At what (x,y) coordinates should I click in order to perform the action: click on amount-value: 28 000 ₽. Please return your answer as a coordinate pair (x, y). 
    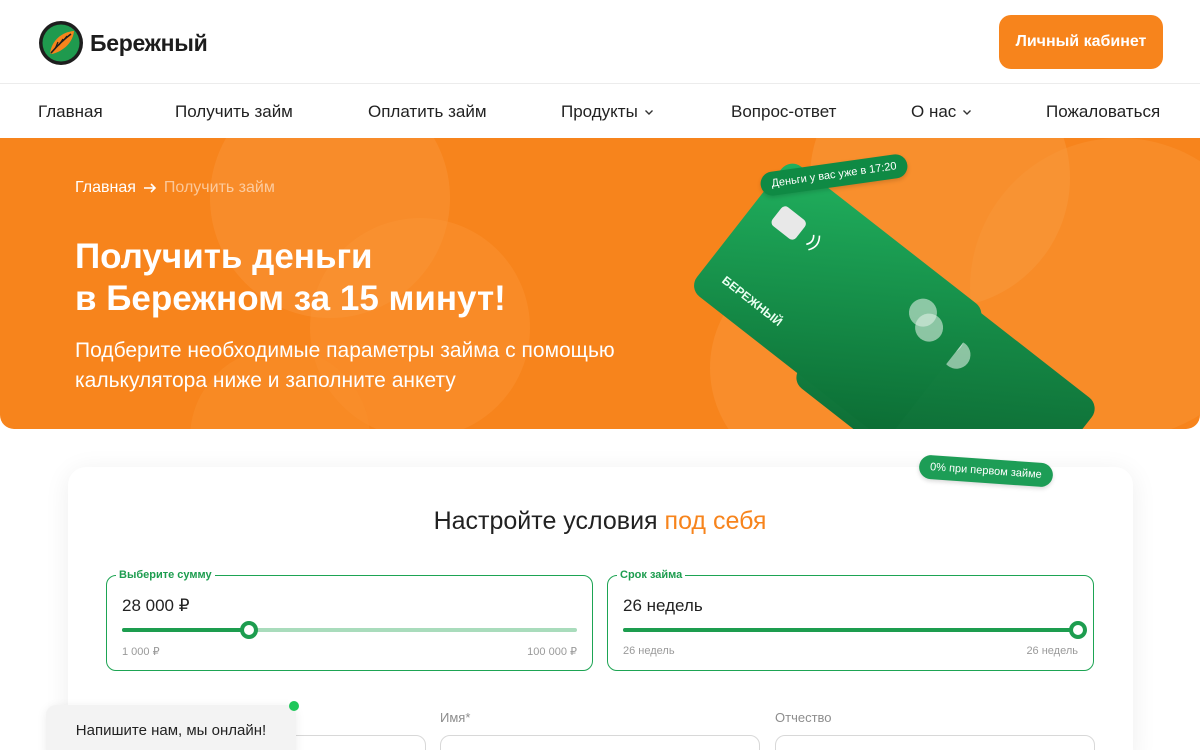
    Looking at the image, I should click on (156, 605).